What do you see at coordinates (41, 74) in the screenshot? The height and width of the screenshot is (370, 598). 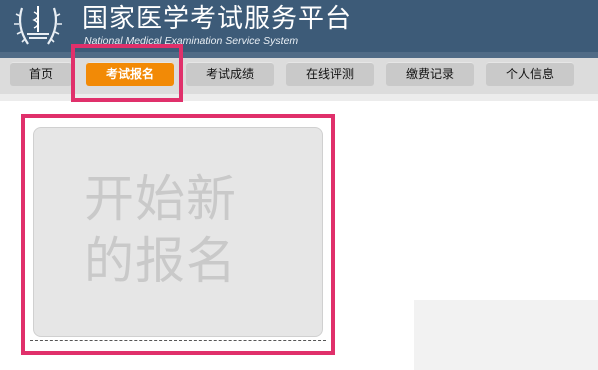 I see `nav-home: 首页` at bounding box center [41, 74].